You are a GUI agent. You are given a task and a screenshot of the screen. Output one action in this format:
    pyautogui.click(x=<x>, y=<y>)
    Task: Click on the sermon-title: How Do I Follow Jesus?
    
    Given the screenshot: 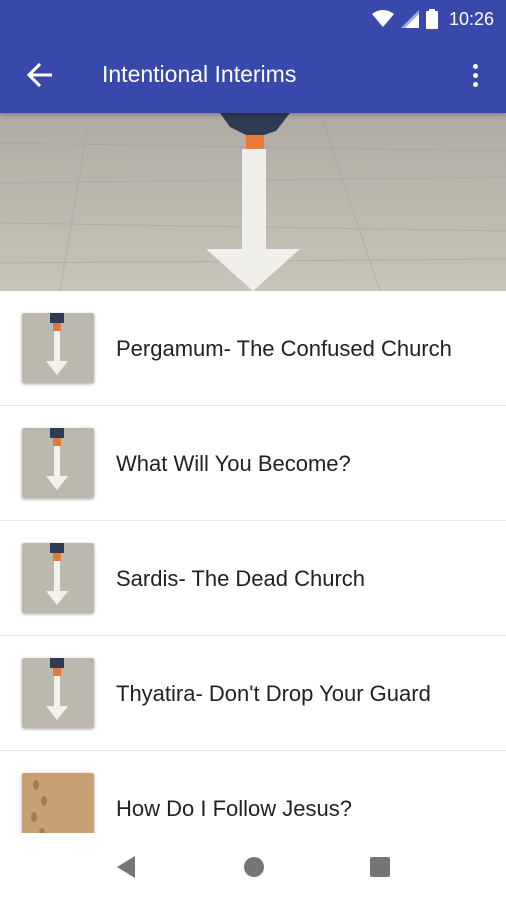 What is the action you would take?
    pyautogui.click(x=234, y=808)
    